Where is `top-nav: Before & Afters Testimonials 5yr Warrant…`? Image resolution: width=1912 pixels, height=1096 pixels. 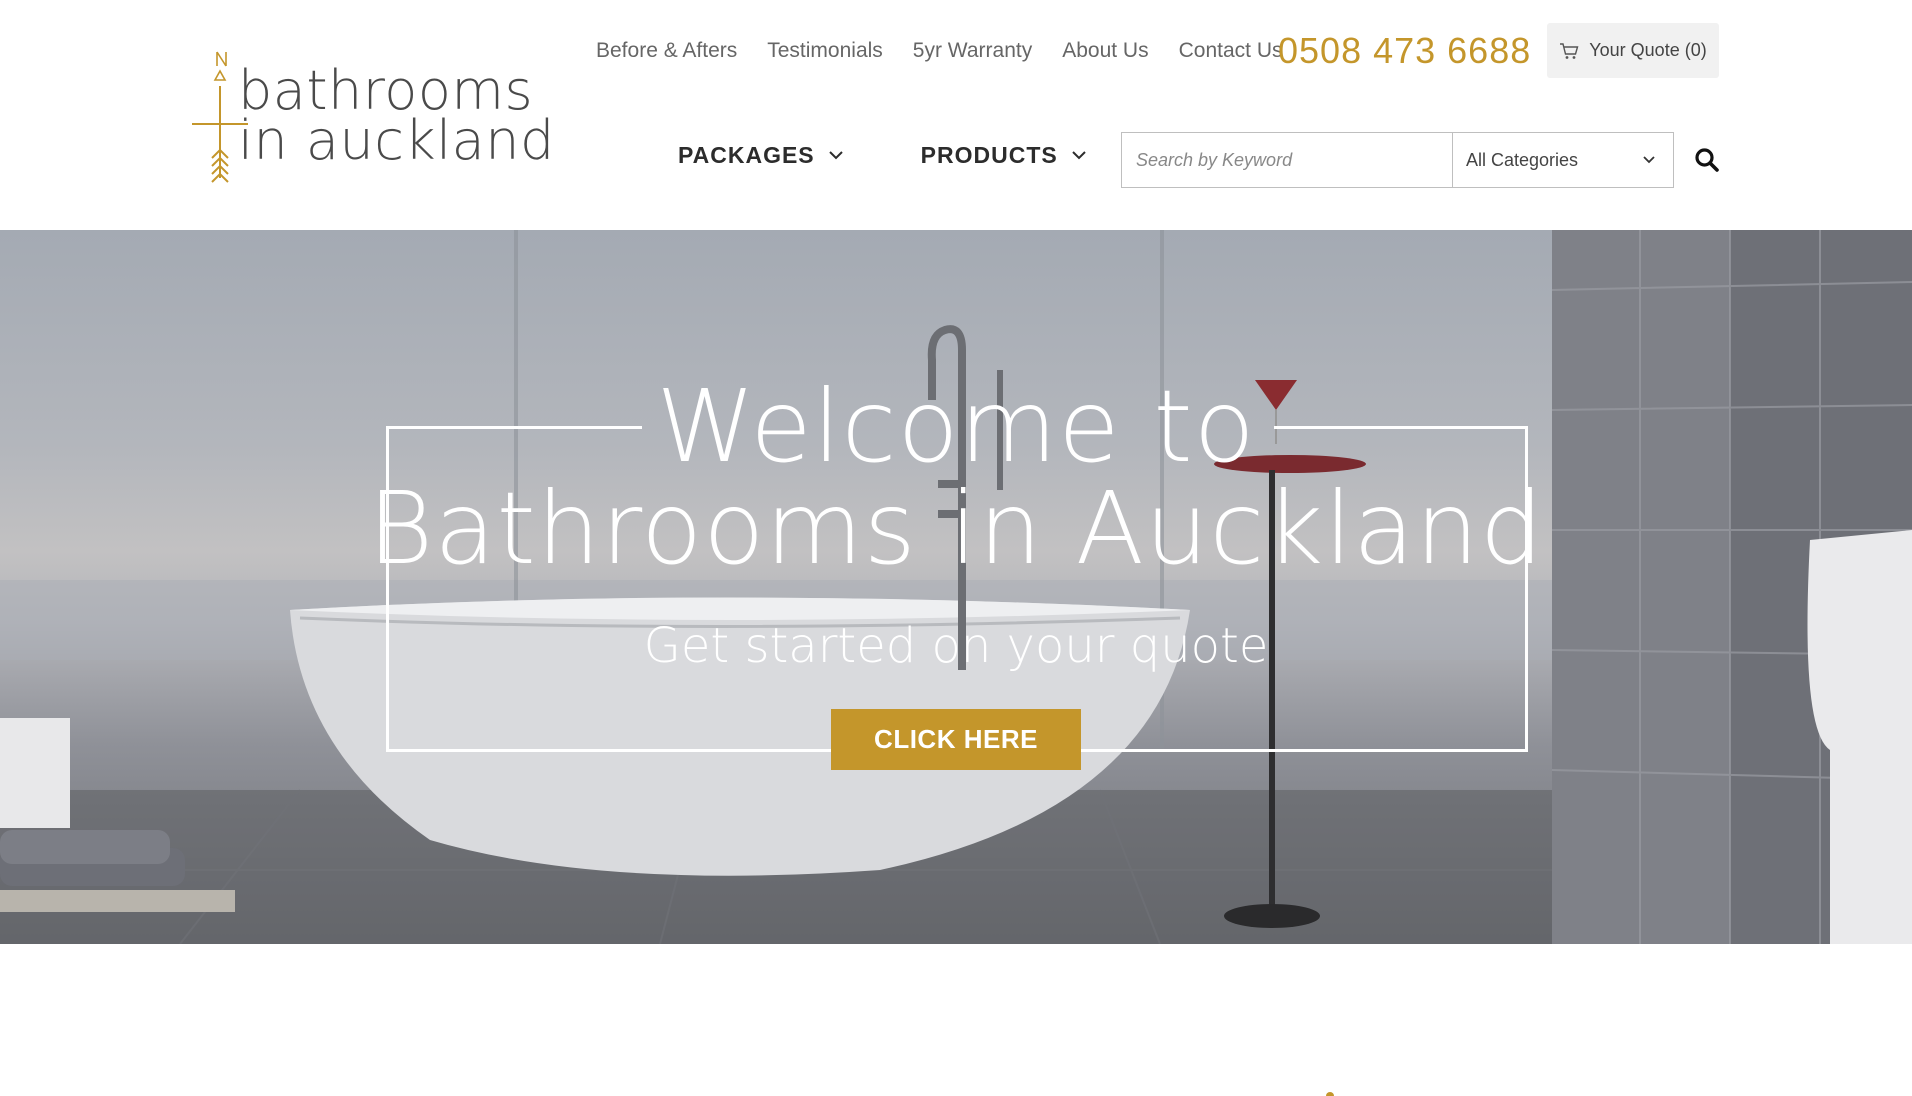
top-nav: Before & Afters Testimonials 5yr Warrant… is located at coordinates (939, 51).